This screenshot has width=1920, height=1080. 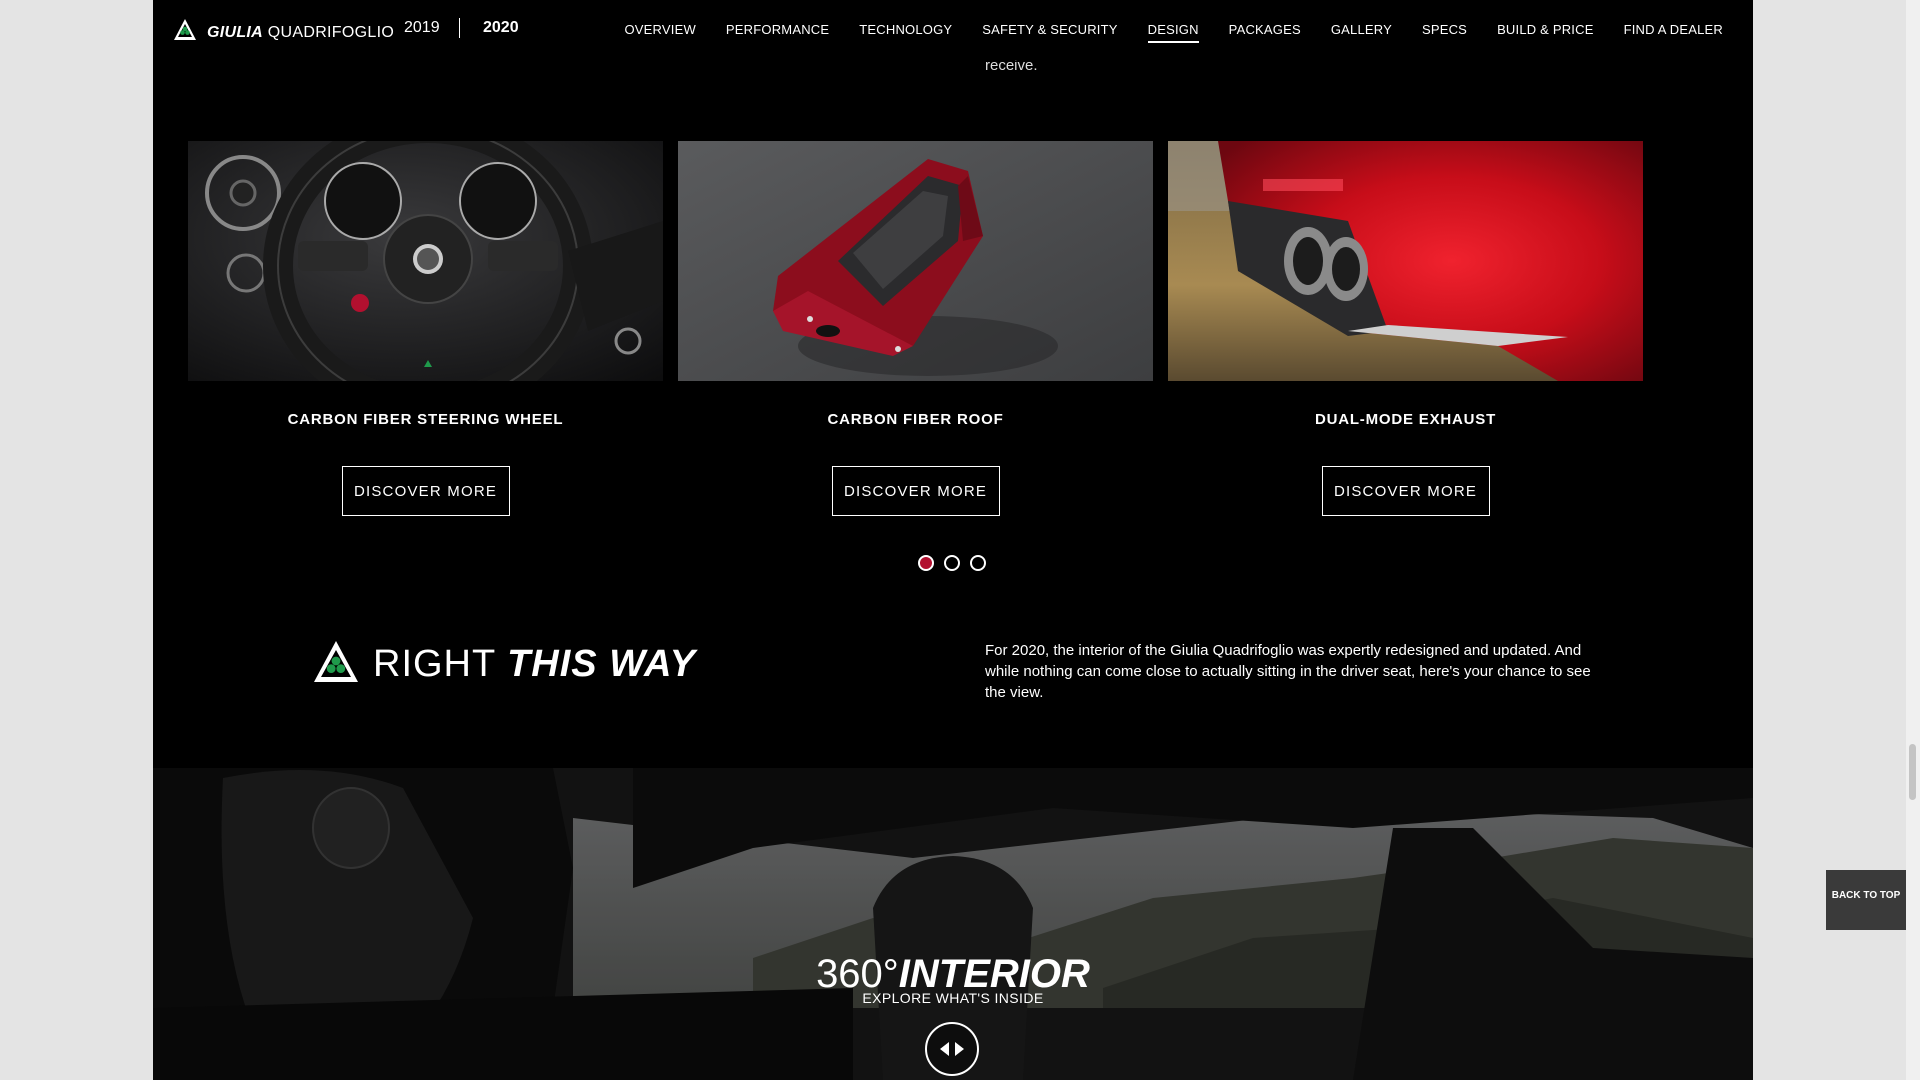 I want to click on nav-performance: PERFORMANCE, so click(x=777, y=32).